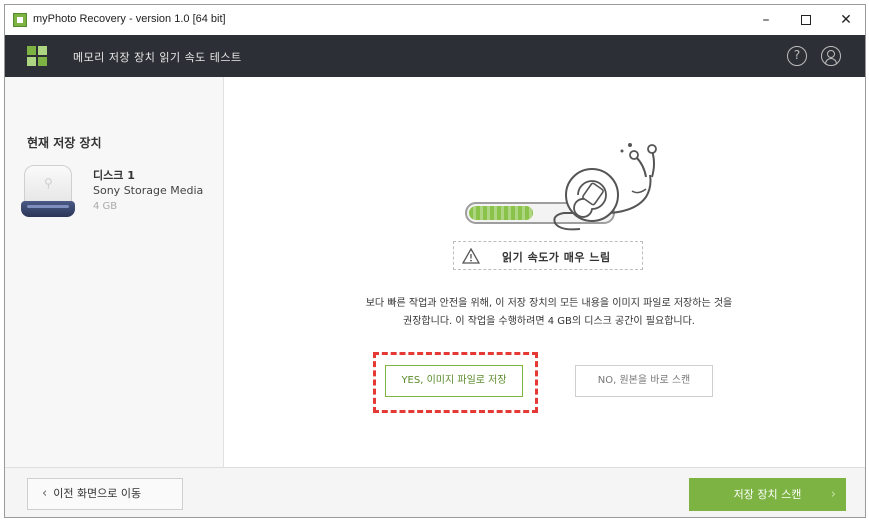  What do you see at coordinates (833, 494) in the screenshot?
I see `chevron-right-icon: ›` at bounding box center [833, 494].